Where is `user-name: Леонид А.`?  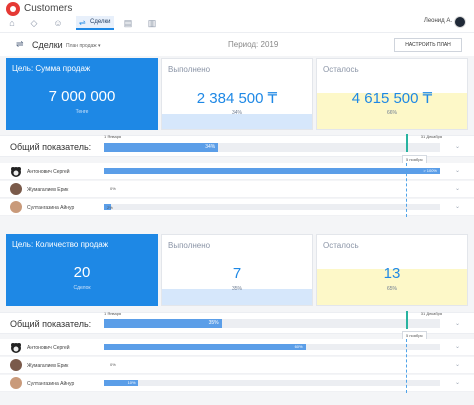 user-name: Леонид А. is located at coordinates (438, 21).